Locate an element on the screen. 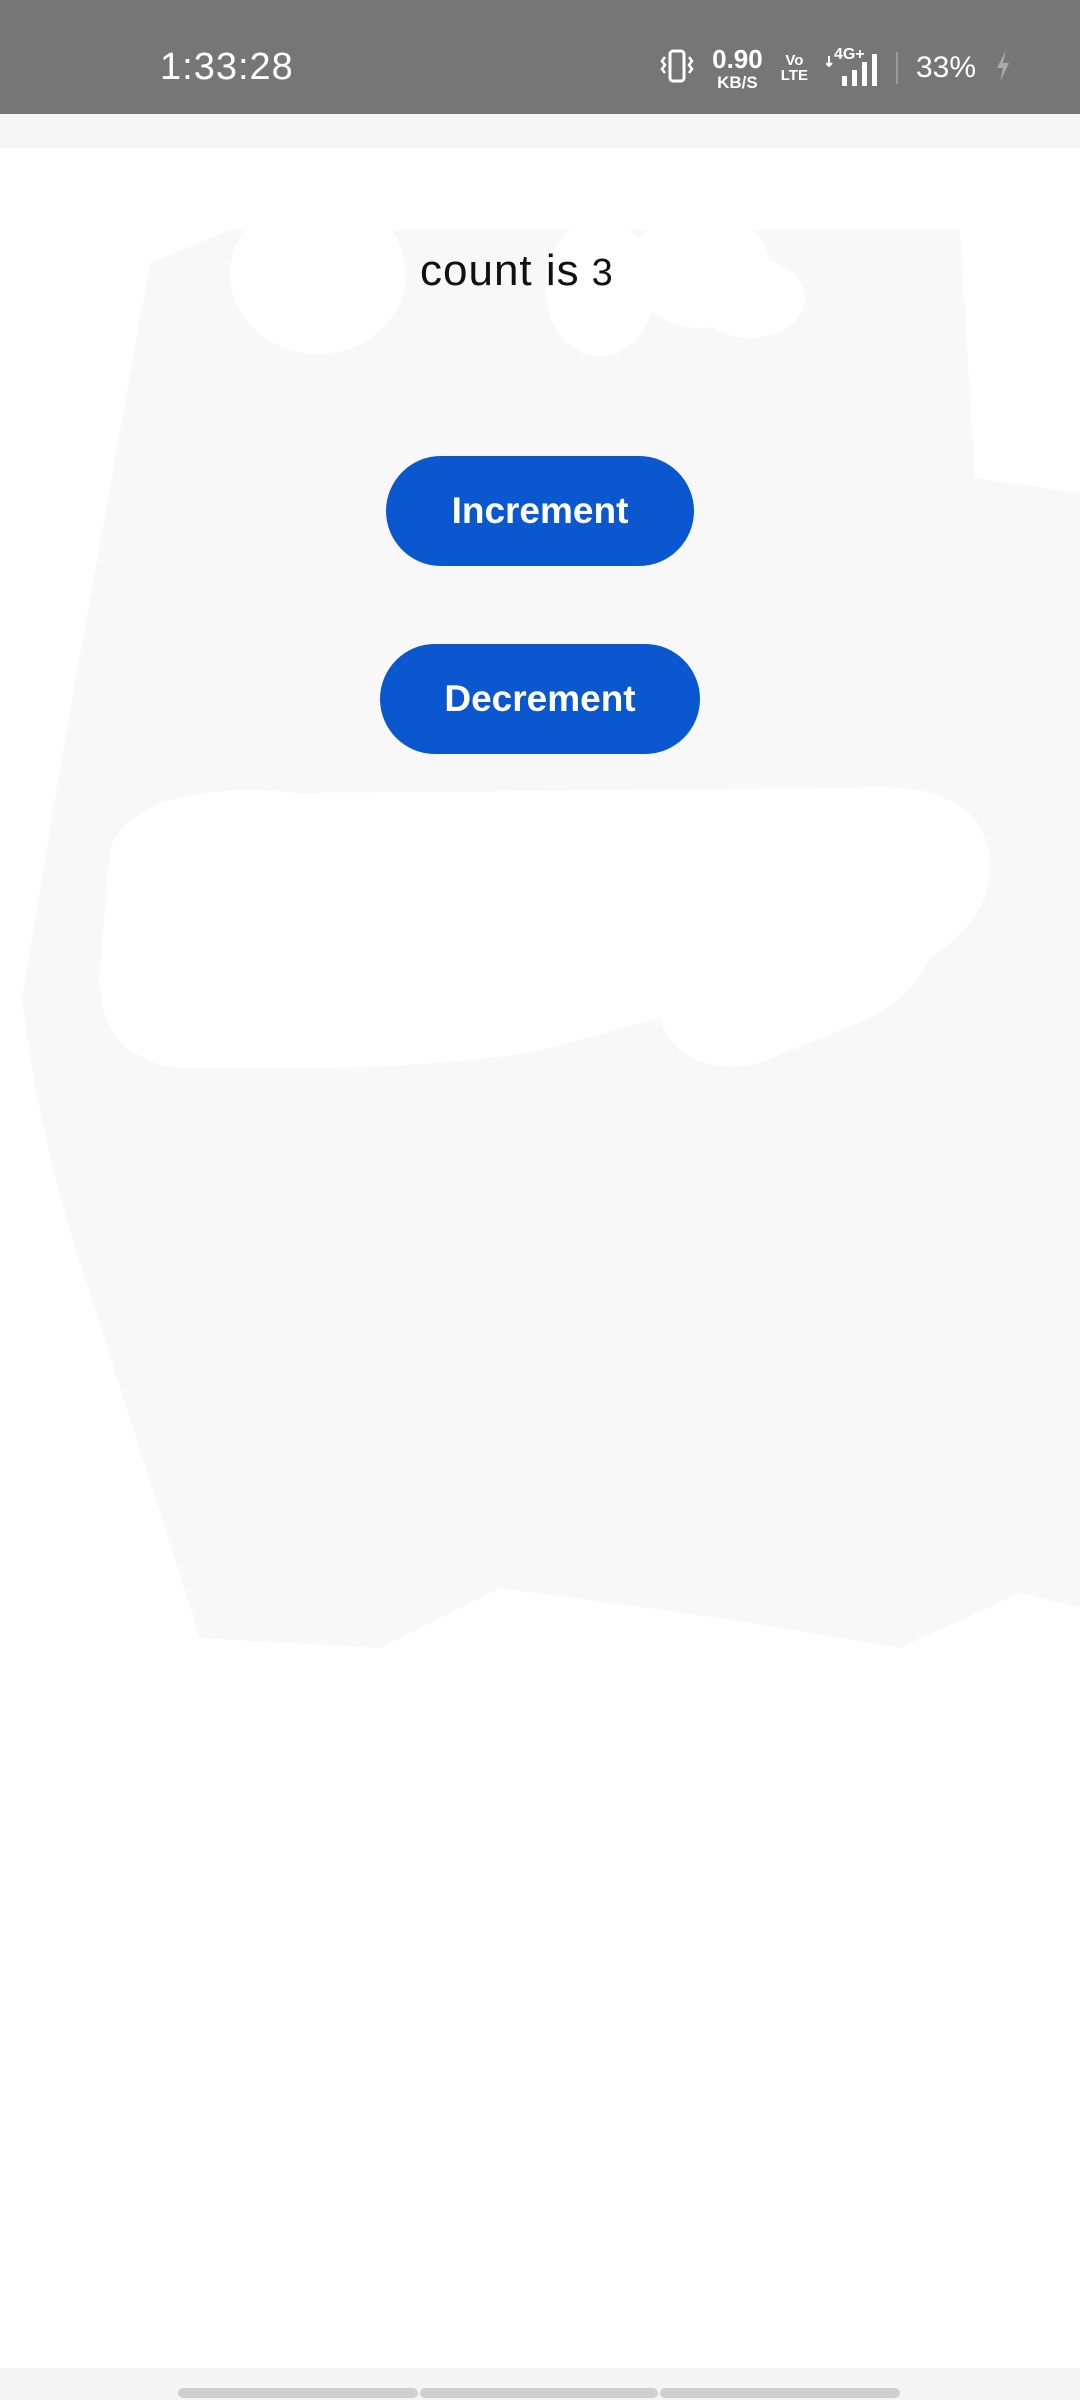 The height and width of the screenshot is (2400, 1080). increment-button: Increment is located at coordinates (540, 511).